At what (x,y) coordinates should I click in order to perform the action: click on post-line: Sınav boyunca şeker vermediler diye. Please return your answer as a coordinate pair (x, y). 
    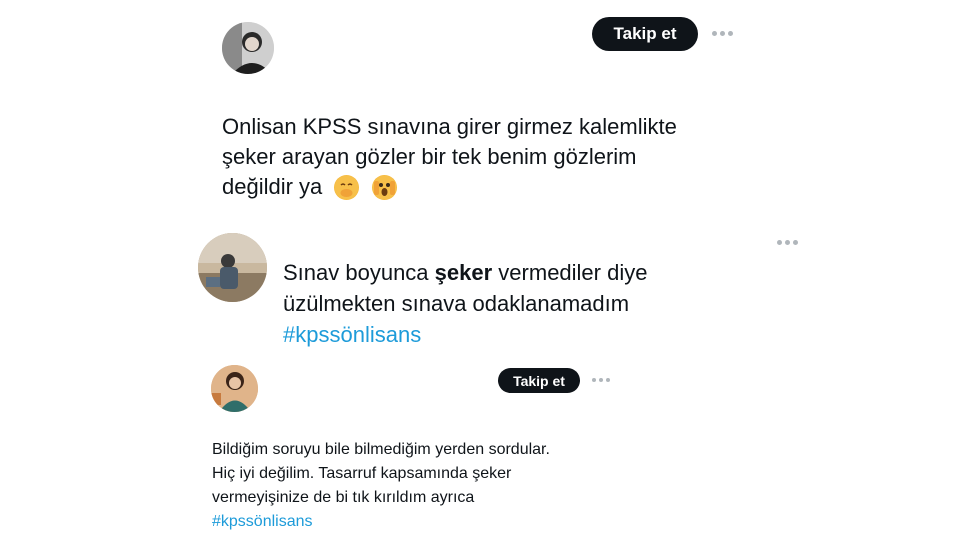
    Looking at the image, I should click on (465, 272).